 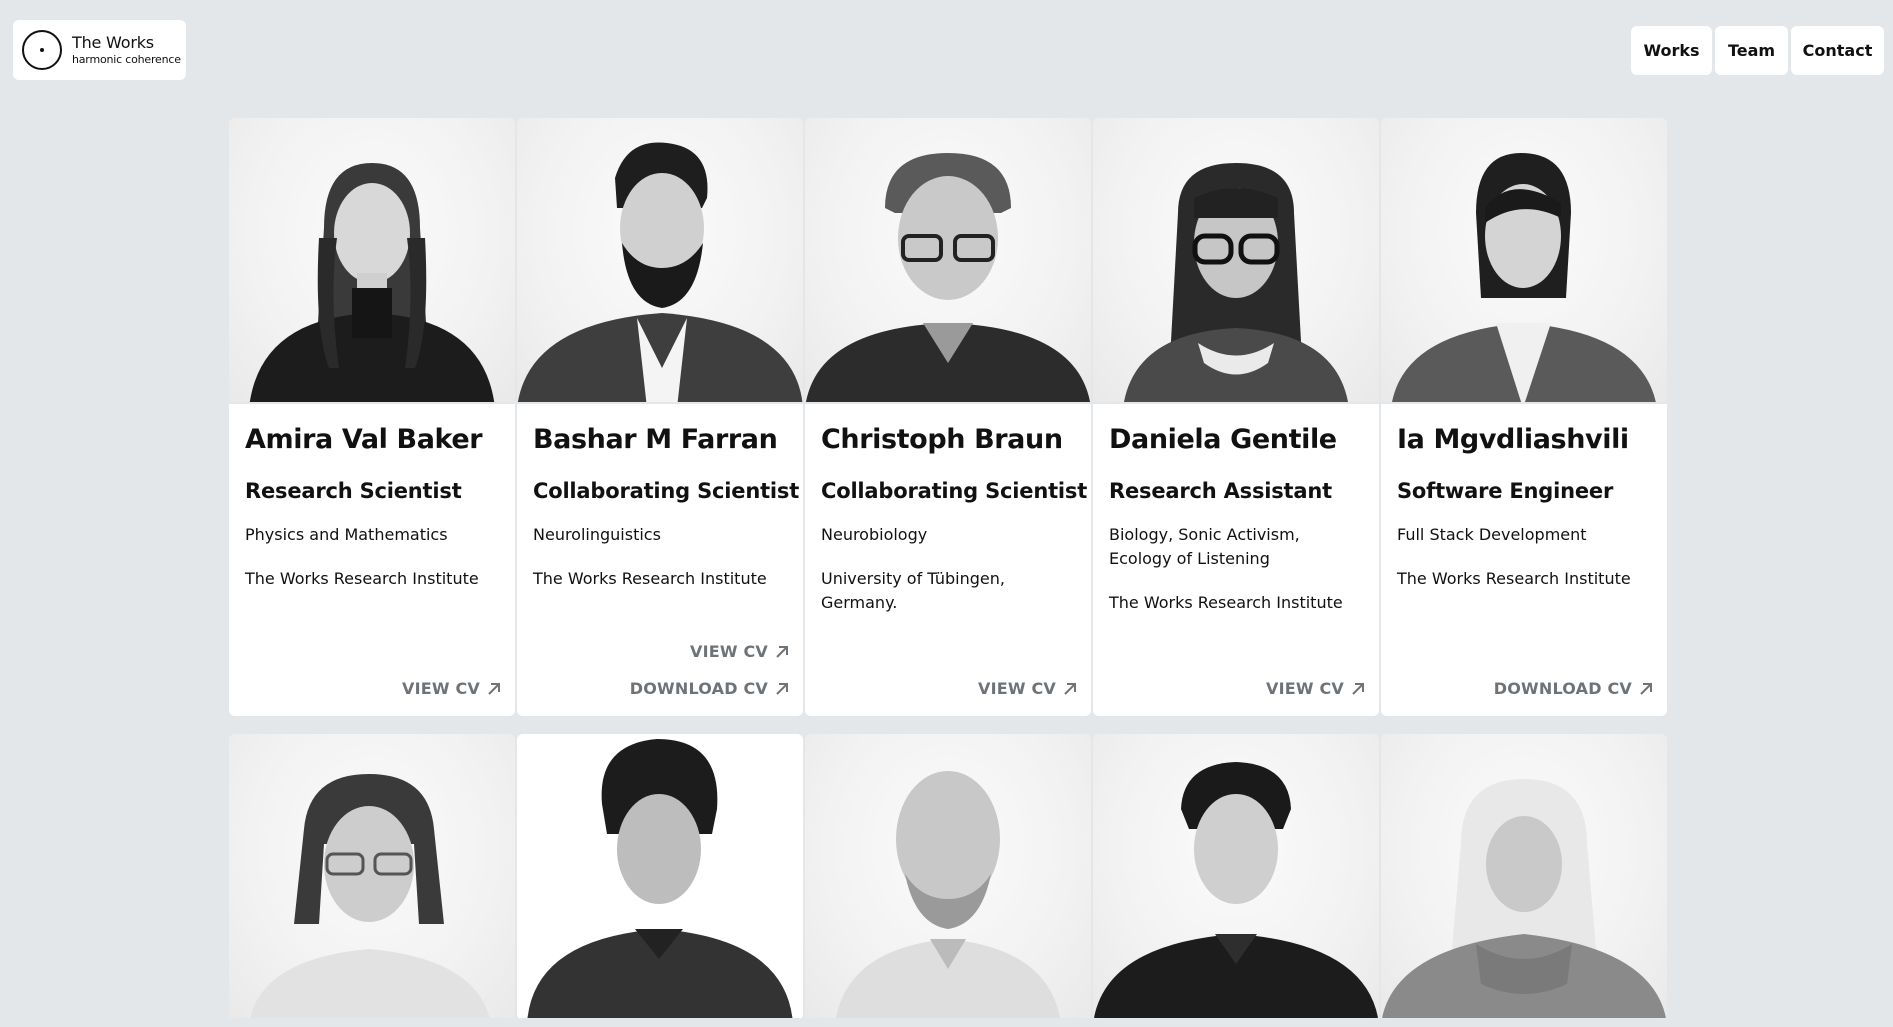 I want to click on nav-works: Works, so click(x=1671, y=50).